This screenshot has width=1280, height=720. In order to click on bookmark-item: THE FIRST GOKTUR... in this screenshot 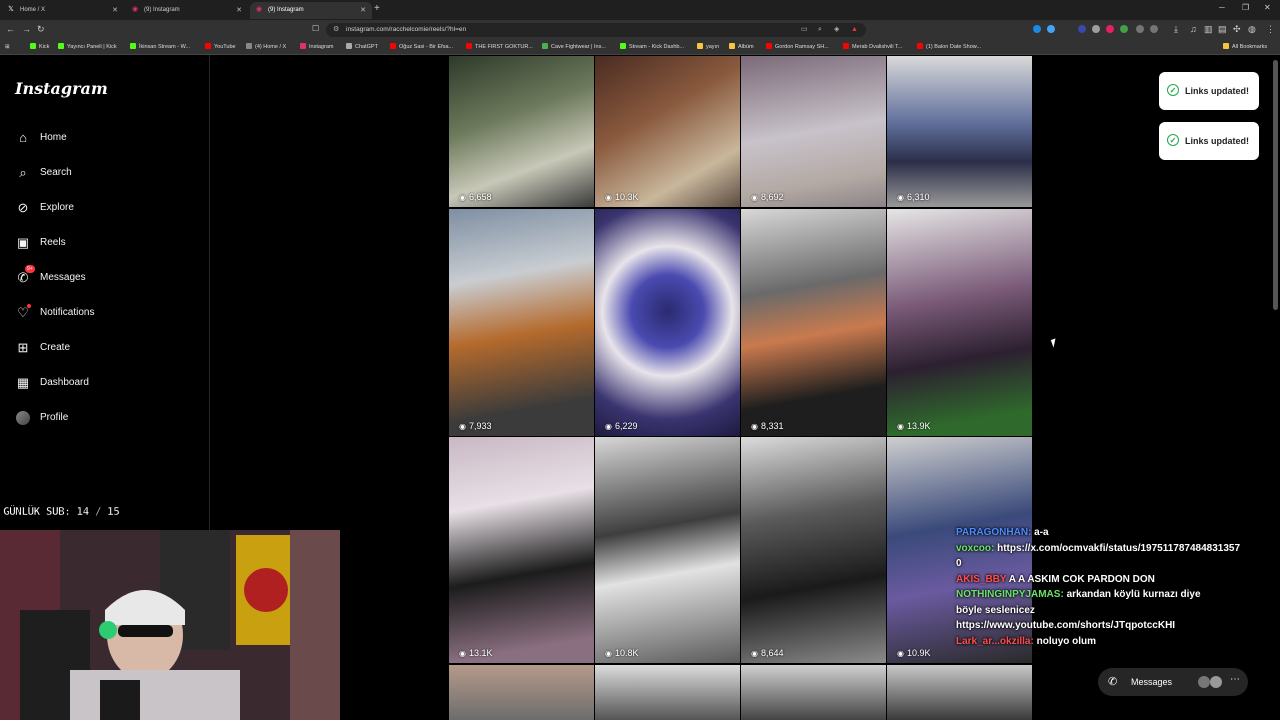, I will do `click(499, 47)`.